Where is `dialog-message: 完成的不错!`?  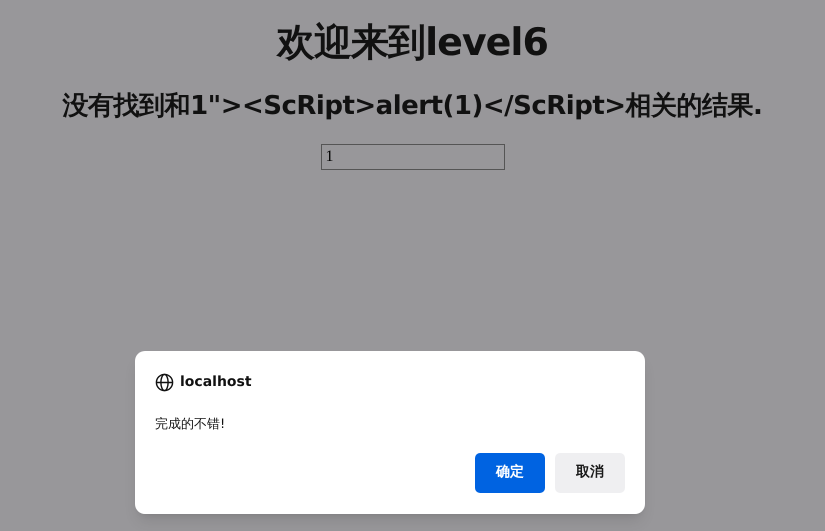 dialog-message: 完成的不错! is located at coordinates (190, 425).